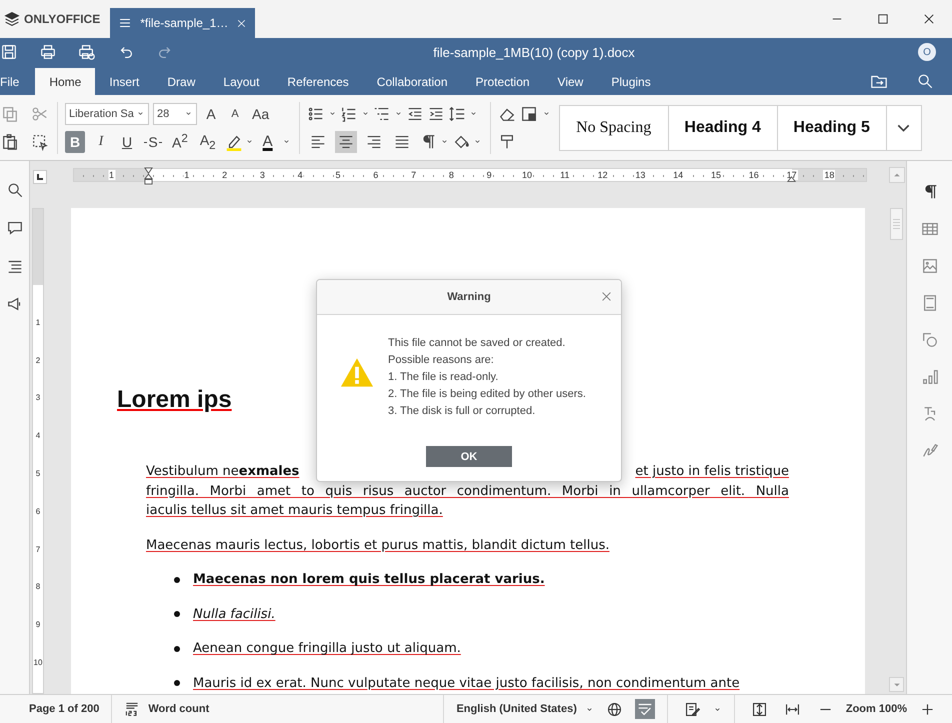 The width and height of the screenshot is (952, 723). What do you see at coordinates (754, 175) in the screenshot?
I see `ruler-number: 16` at bounding box center [754, 175].